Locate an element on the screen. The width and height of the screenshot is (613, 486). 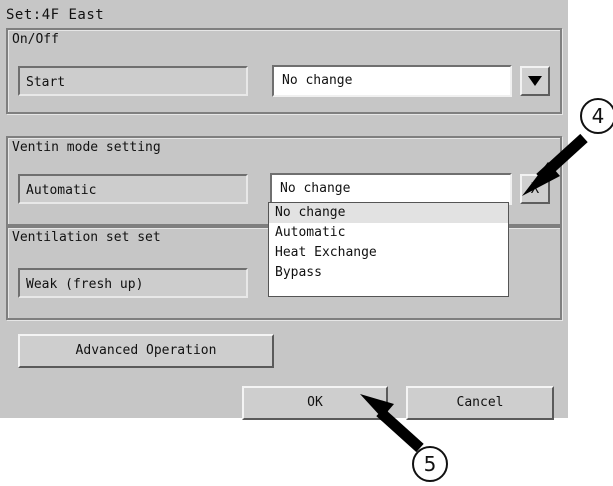
callout-4-arrow is located at coordinates (555, 164).